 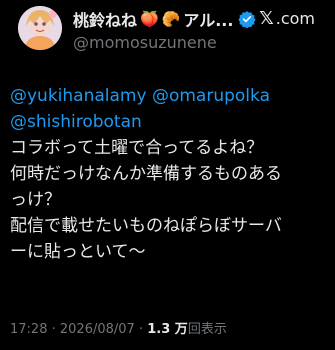 I want to click on avatar-image, so click(x=40, y=28).